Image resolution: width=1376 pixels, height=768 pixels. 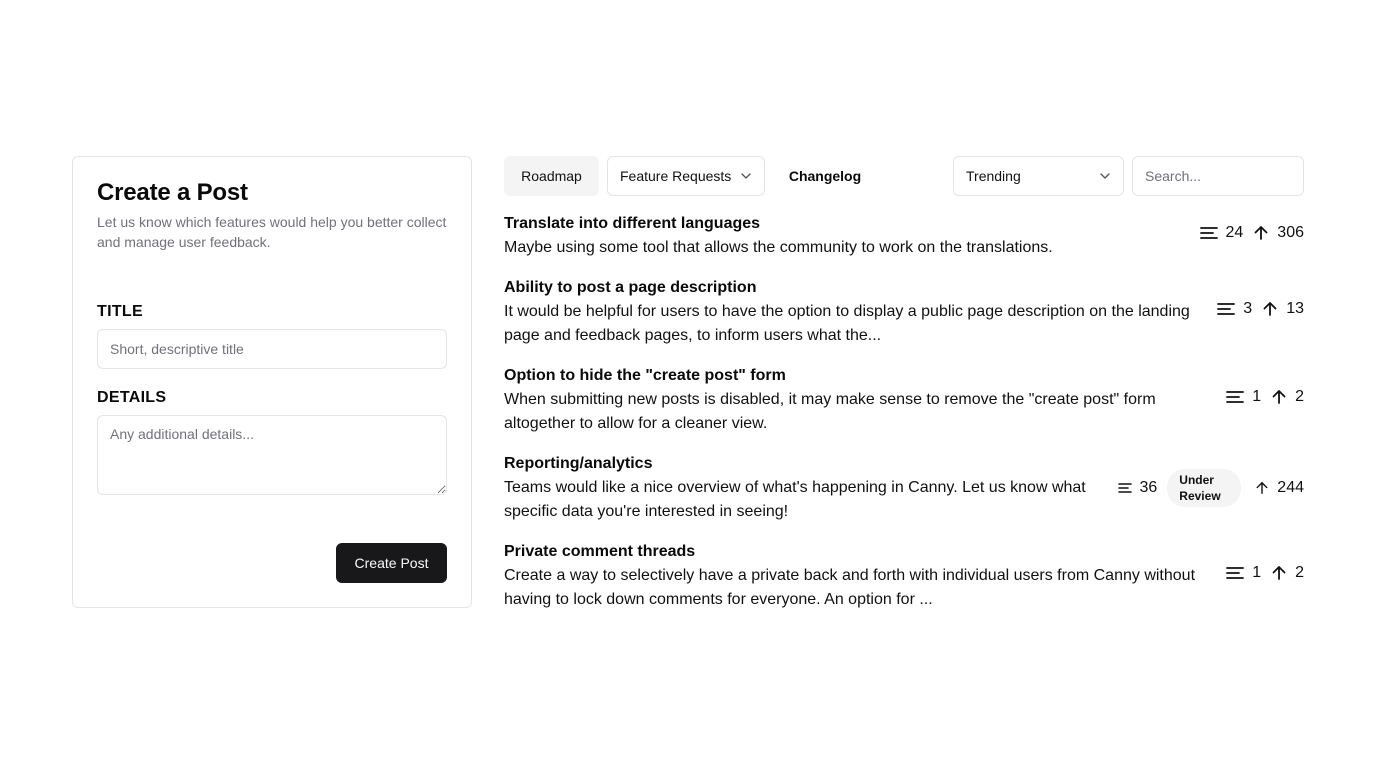 I want to click on feature-requests-dropdown: Feature Requests, so click(x=686, y=176).